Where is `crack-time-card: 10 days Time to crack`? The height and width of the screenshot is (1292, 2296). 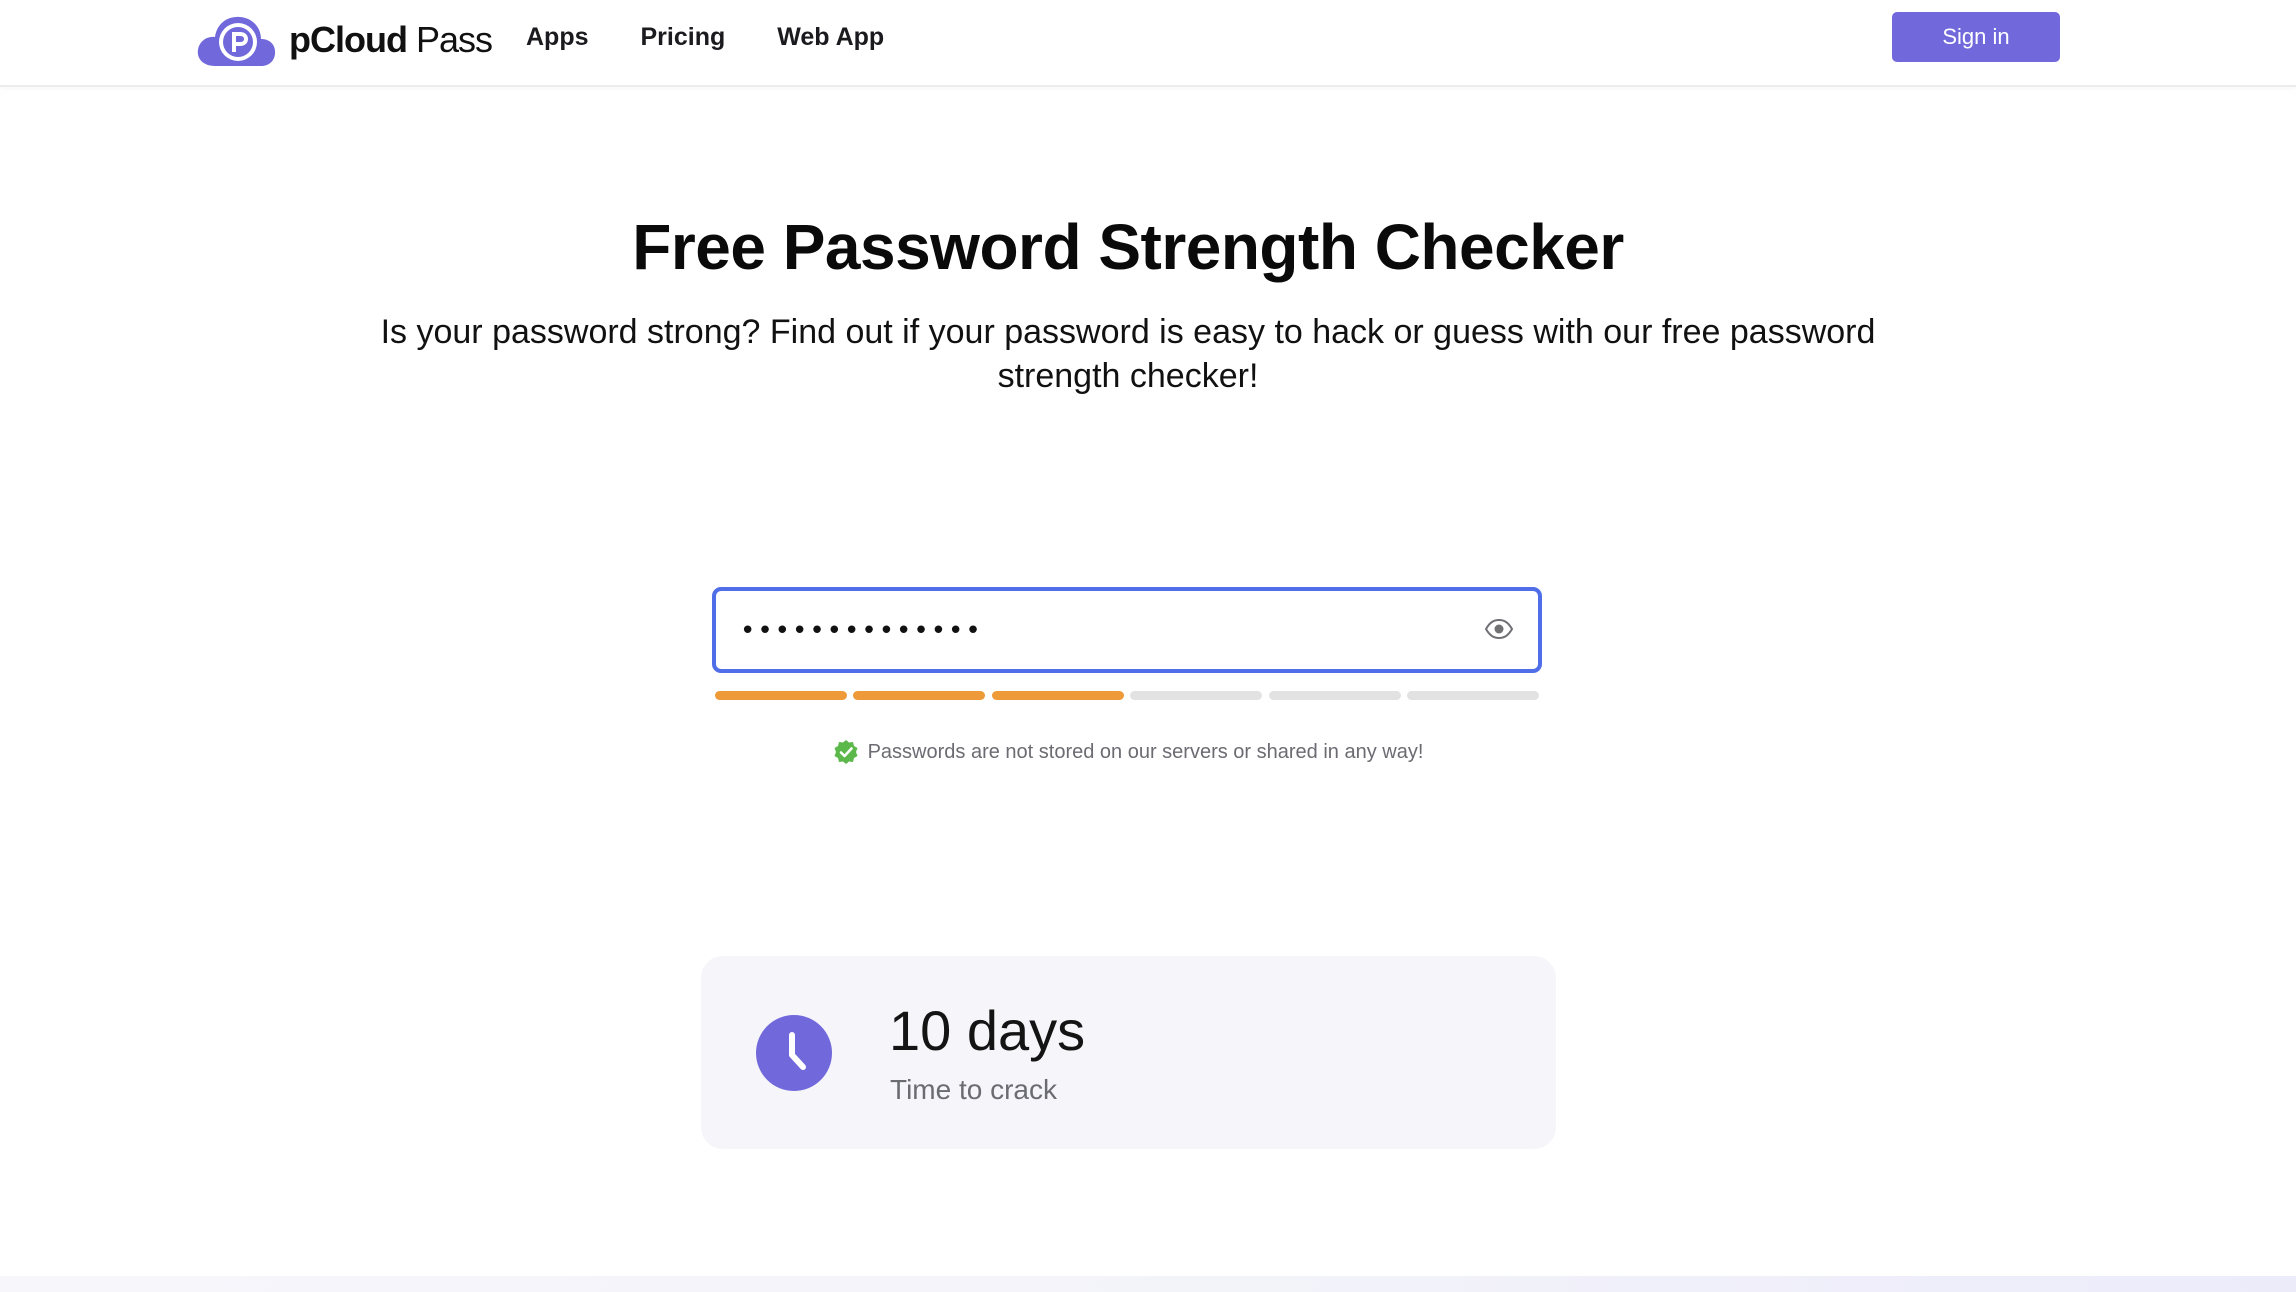 crack-time-card: 10 days Time to crack is located at coordinates (1128, 1052).